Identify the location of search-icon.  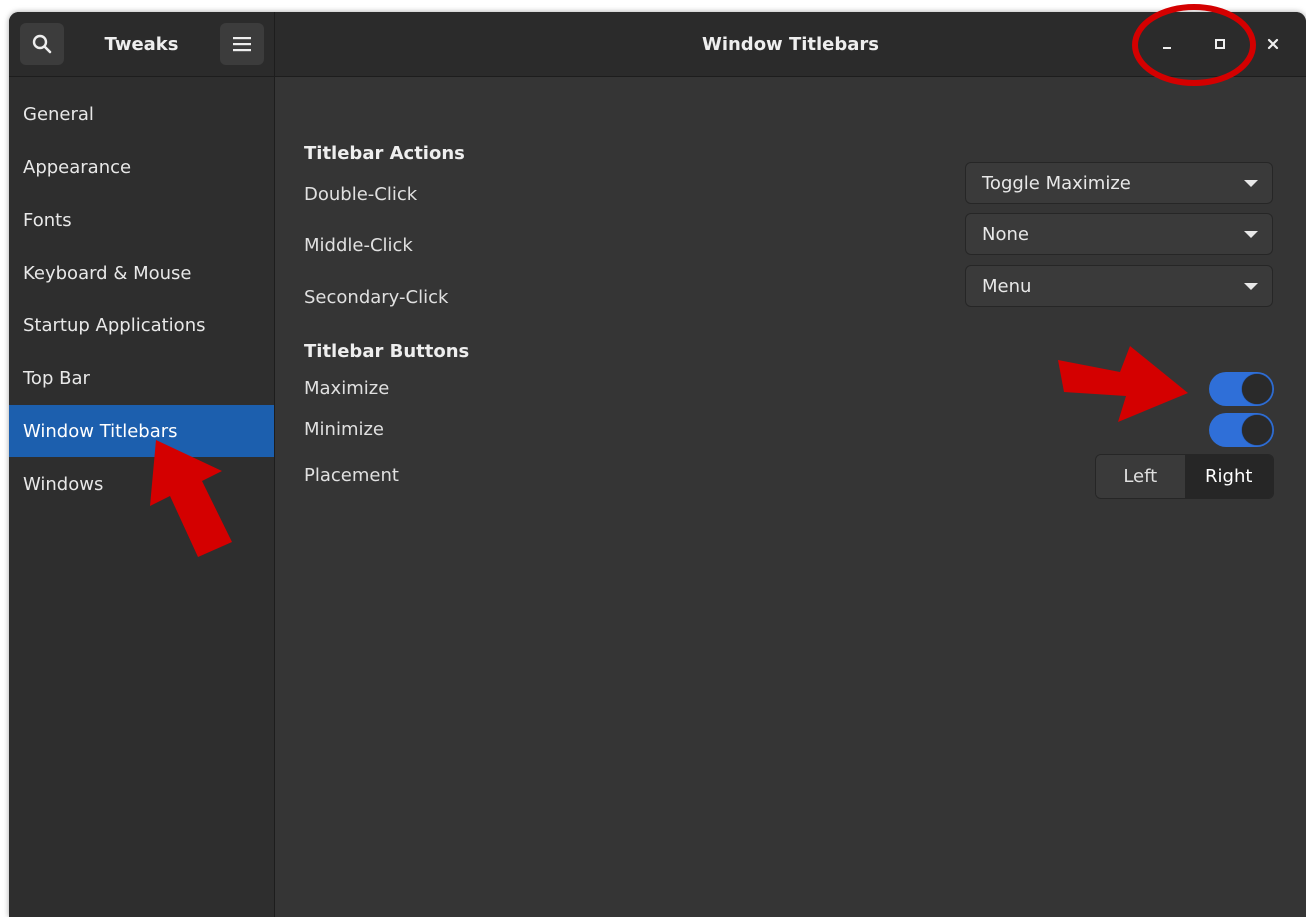
(42, 44).